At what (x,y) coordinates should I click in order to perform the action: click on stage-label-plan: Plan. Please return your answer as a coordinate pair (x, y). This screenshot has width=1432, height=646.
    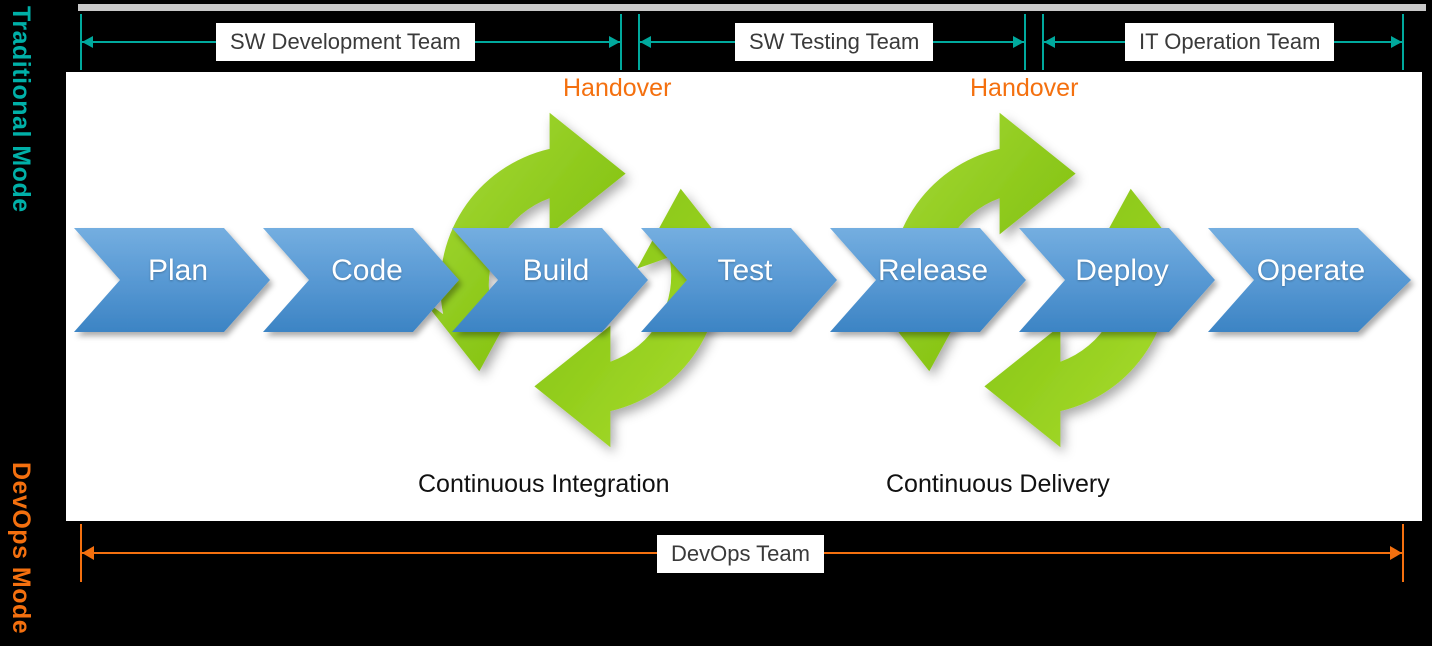
    Looking at the image, I should click on (178, 270).